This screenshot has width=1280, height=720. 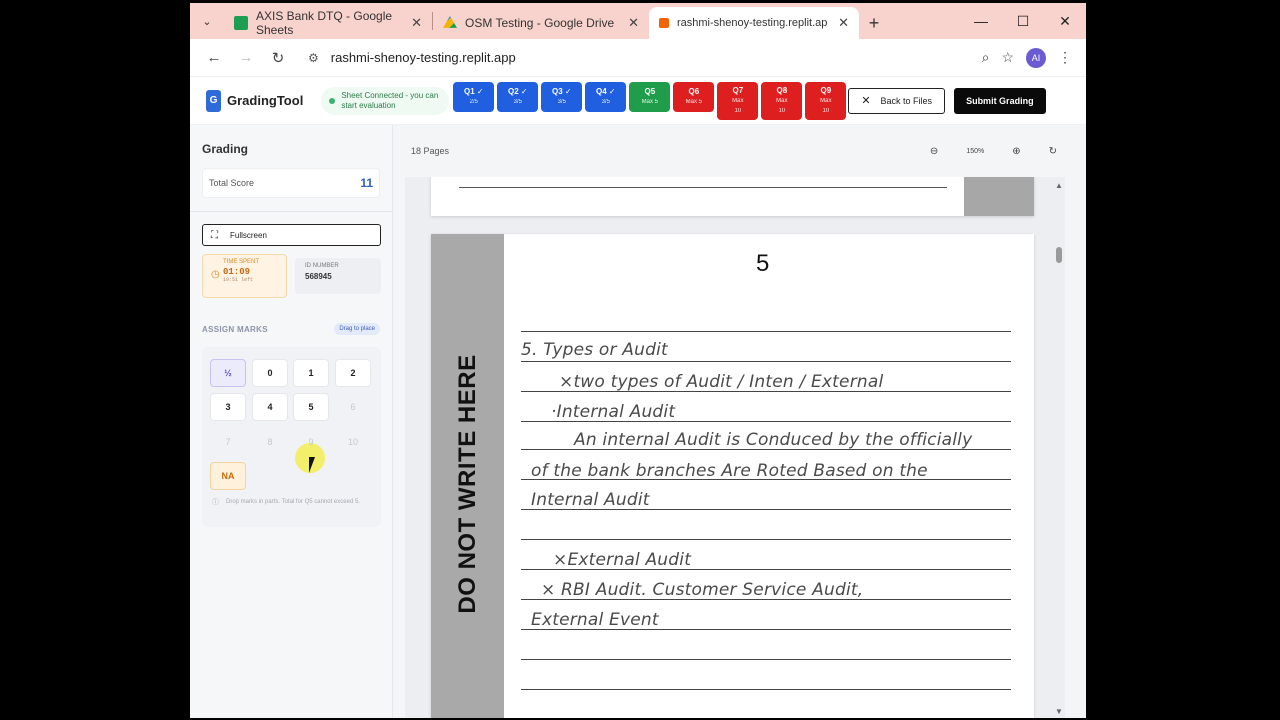 What do you see at coordinates (613, 412) in the screenshot?
I see `handwritten-line: ·Internal Audit` at bounding box center [613, 412].